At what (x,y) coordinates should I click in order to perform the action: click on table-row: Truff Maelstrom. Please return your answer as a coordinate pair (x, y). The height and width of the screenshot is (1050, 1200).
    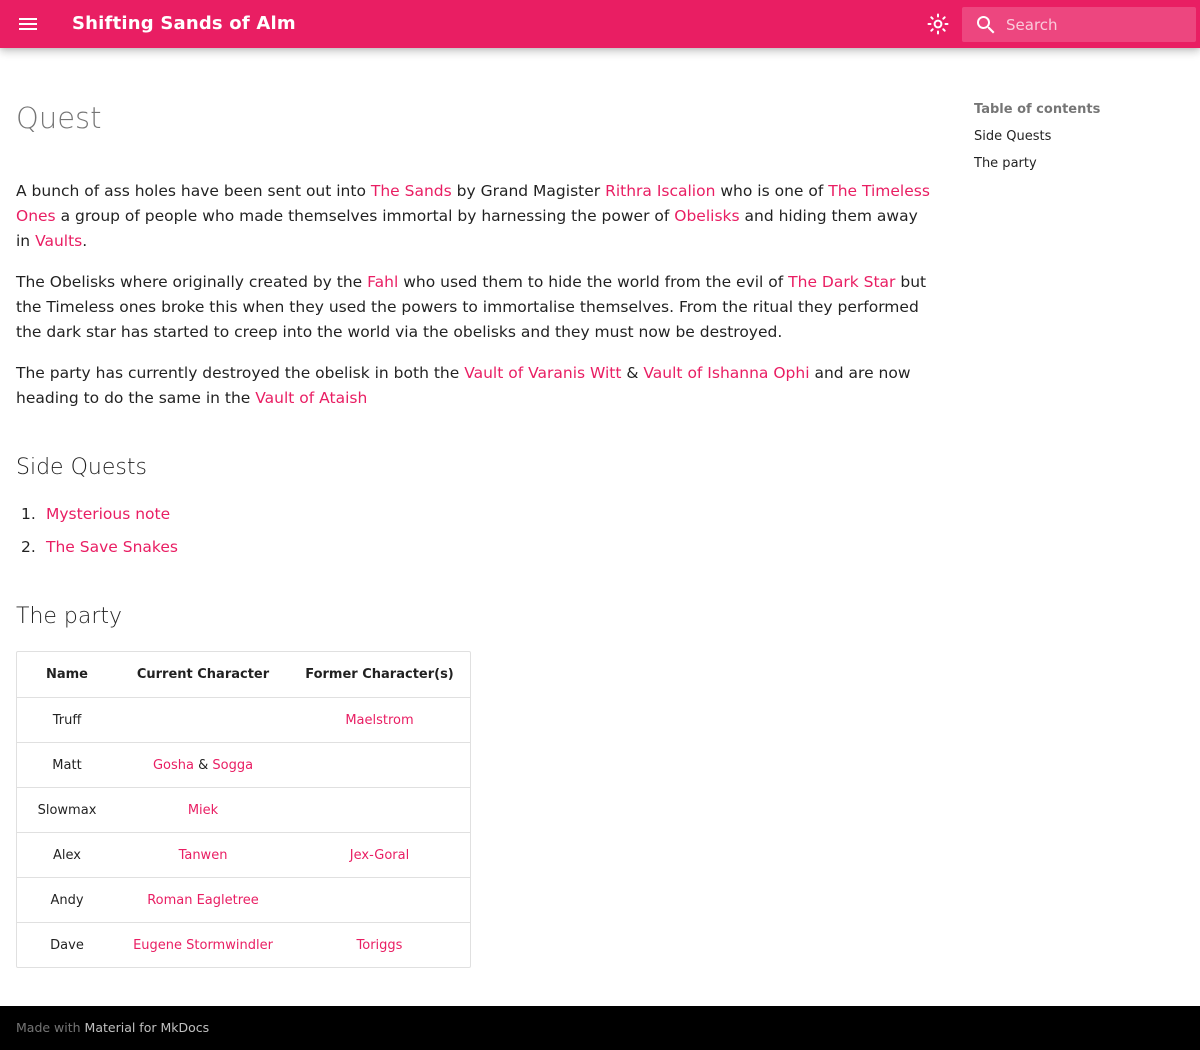
    Looking at the image, I should click on (243, 719).